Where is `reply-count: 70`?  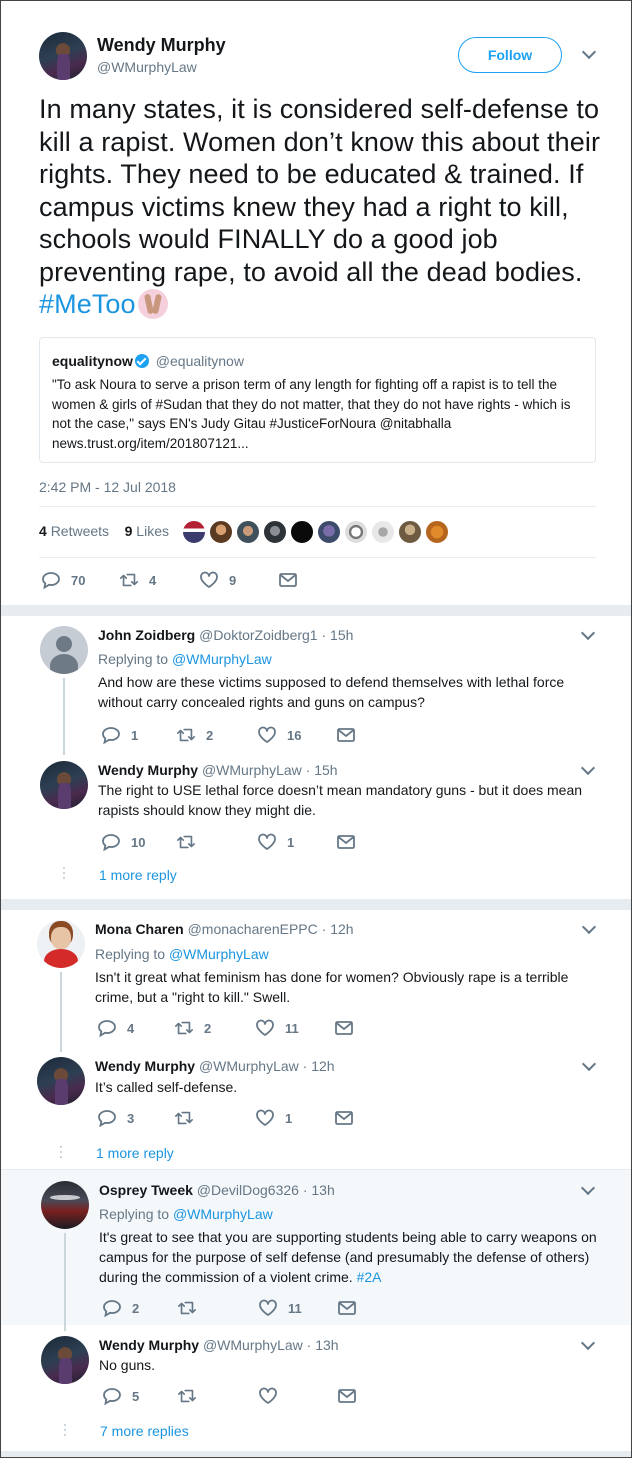
reply-count: 70 is located at coordinates (78, 580).